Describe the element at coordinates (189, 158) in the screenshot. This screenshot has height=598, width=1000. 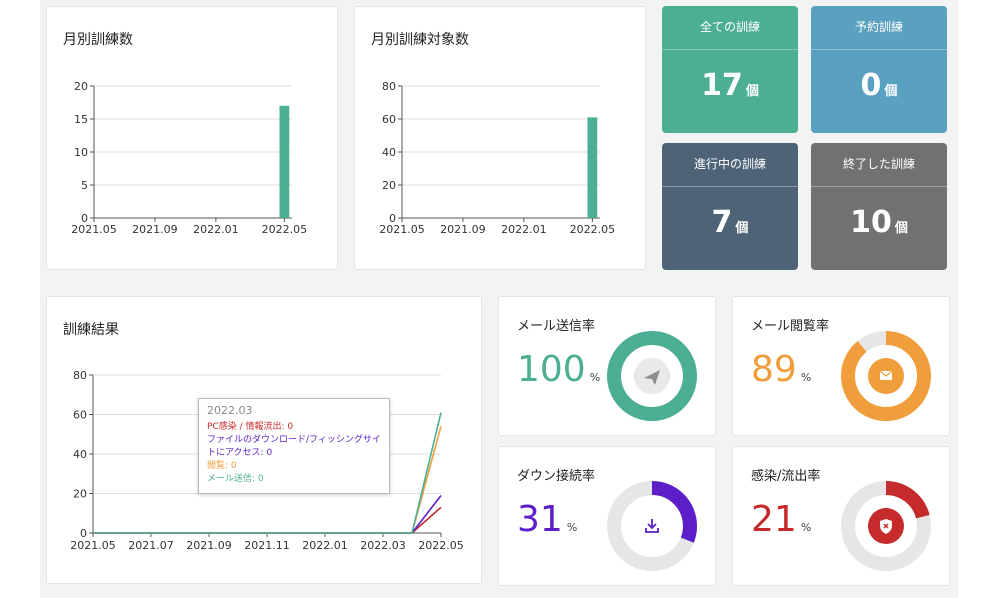
I see `monthly-training-chart: 051015202021.05 2021.09 2022.01 2022.05` at that location.